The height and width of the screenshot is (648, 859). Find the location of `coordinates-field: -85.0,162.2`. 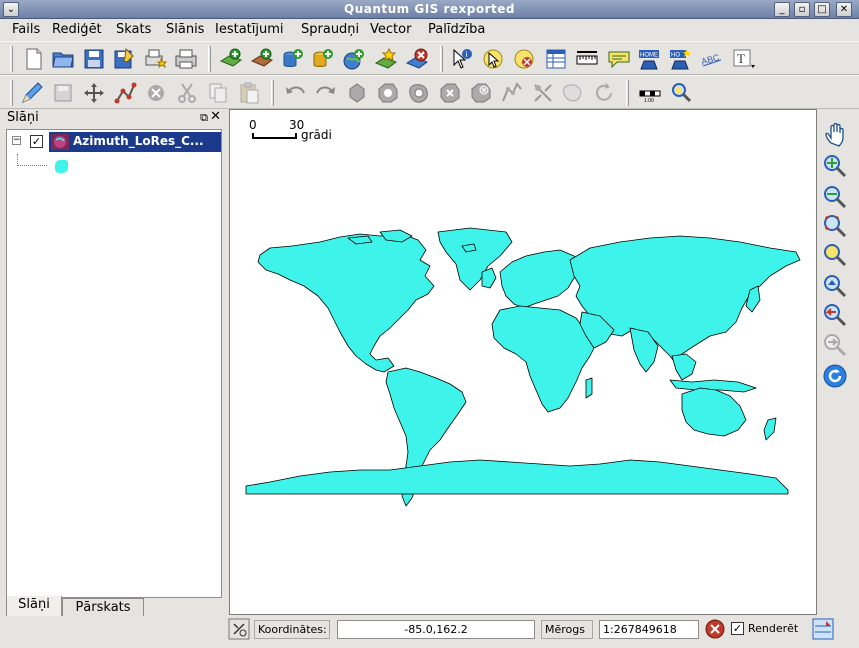

coordinates-field: -85.0,162.2 is located at coordinates (436, 629).